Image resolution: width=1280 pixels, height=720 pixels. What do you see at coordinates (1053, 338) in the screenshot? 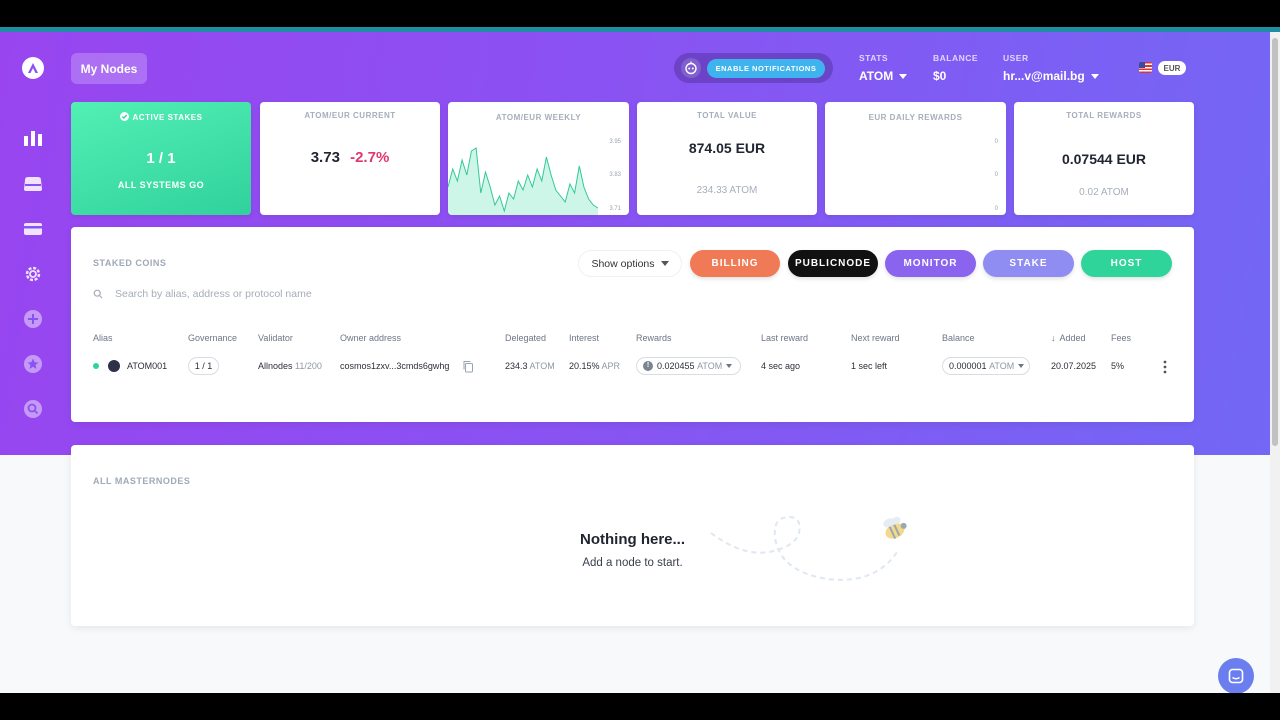
I see `sort-down-arrow-icon: ↓` at bounding box center [1053, 338].